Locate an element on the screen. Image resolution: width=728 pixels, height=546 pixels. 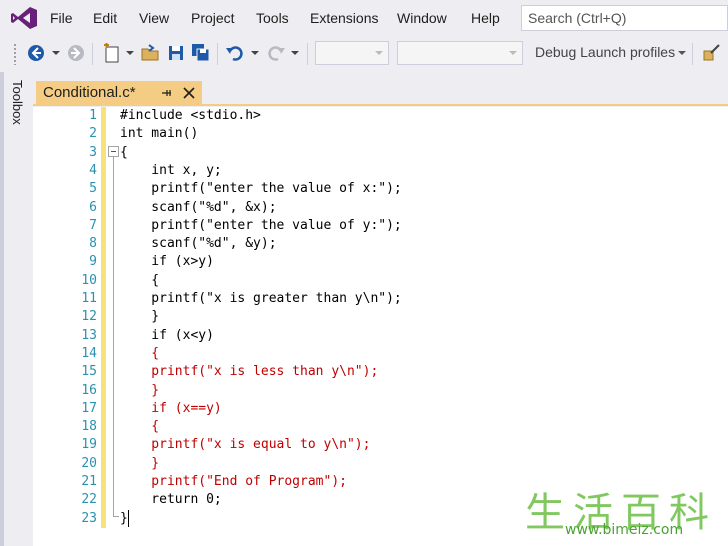
code-line: printf("End of Program"); is located at coordinates (233, 482).